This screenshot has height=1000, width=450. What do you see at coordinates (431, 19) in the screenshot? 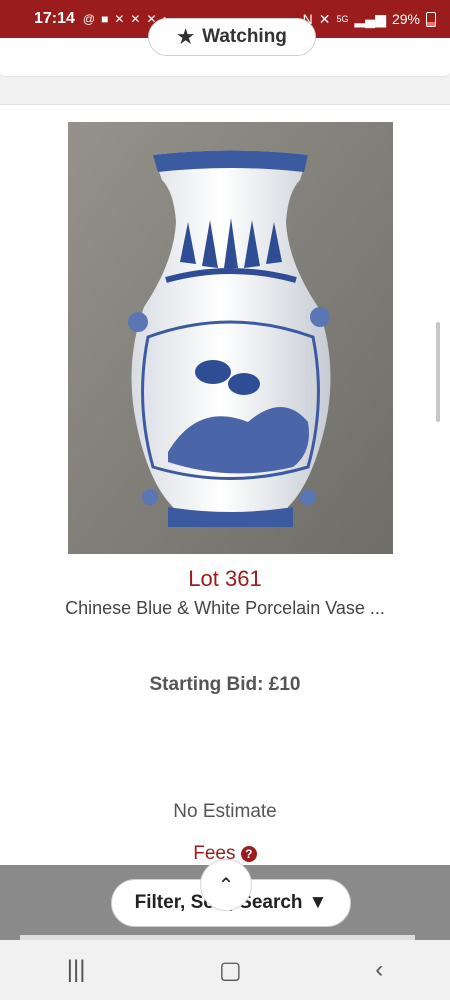
I see `battery-icon` at bounding box center [431, 19].